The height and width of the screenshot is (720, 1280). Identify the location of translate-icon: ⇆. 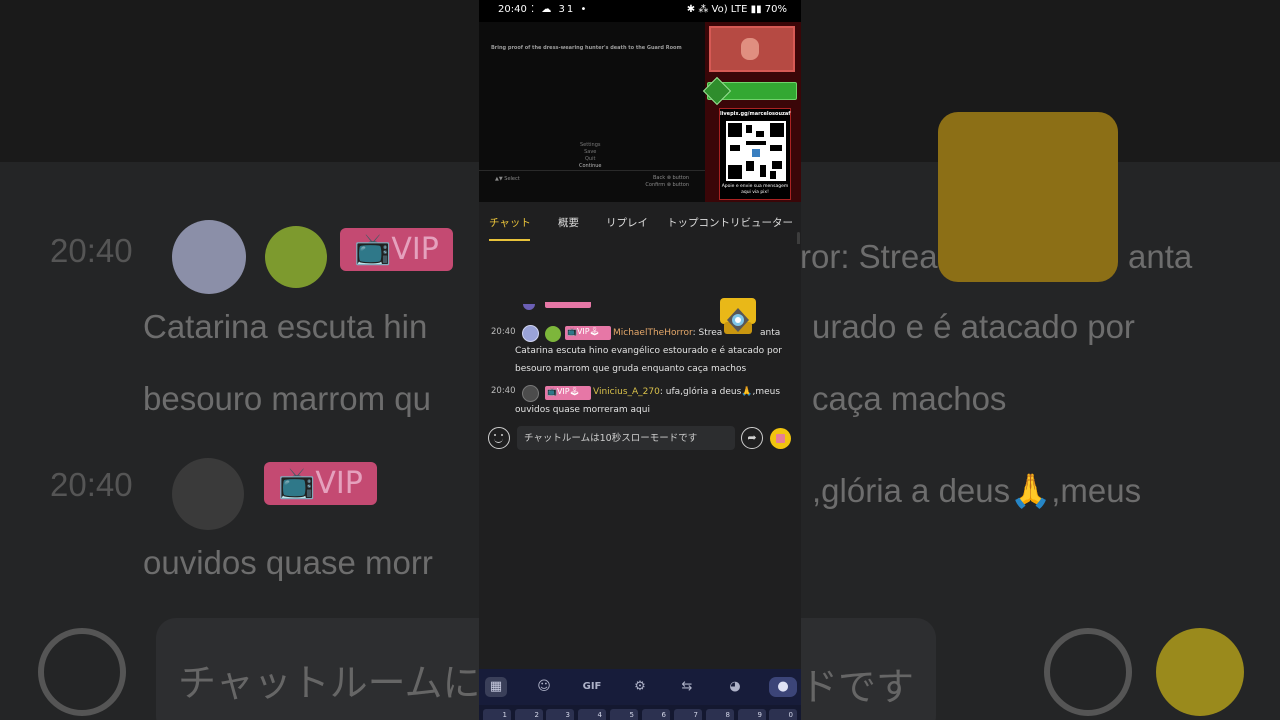
(687, 687).